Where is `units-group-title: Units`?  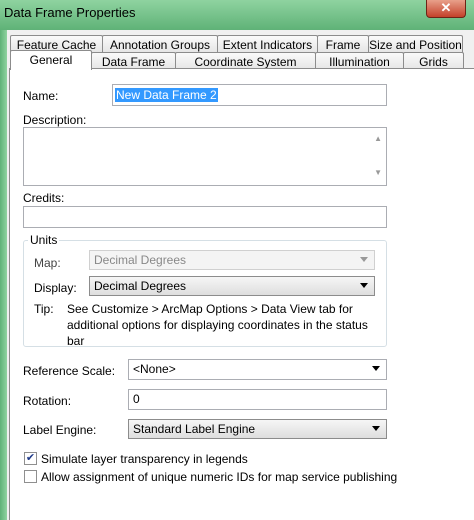
units-group-title: Units is located at coordinates (44, 240).